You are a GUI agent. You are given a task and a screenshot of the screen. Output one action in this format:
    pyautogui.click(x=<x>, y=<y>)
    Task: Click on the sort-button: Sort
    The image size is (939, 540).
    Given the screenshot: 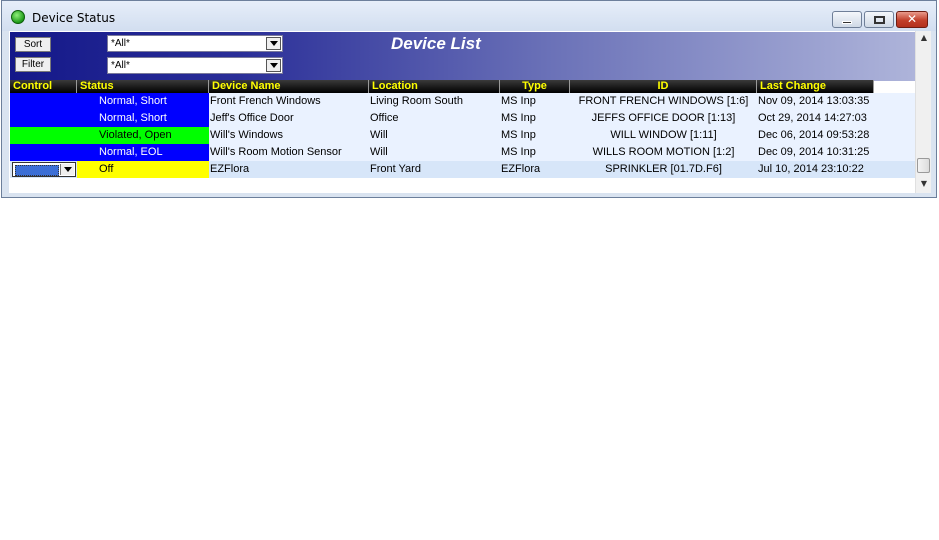 What is the action you would take?
    pyautogui.click(x=33, y=44)
    